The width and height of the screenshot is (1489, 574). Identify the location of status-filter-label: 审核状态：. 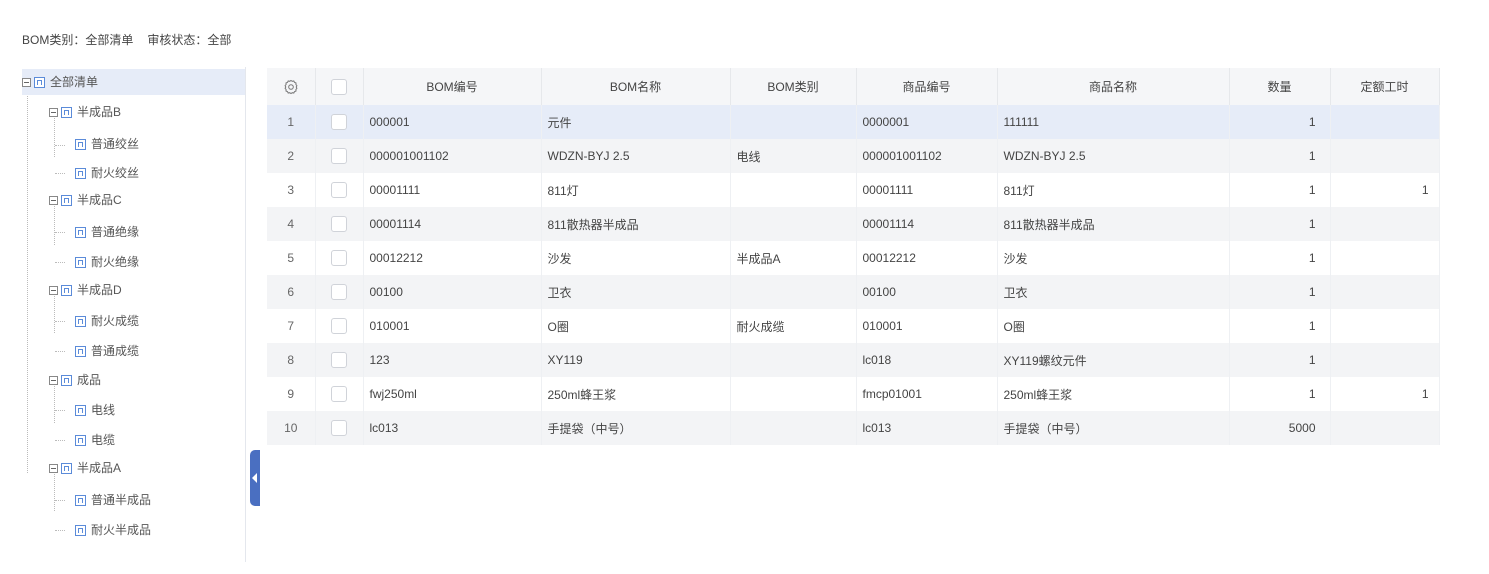
(177, 40).